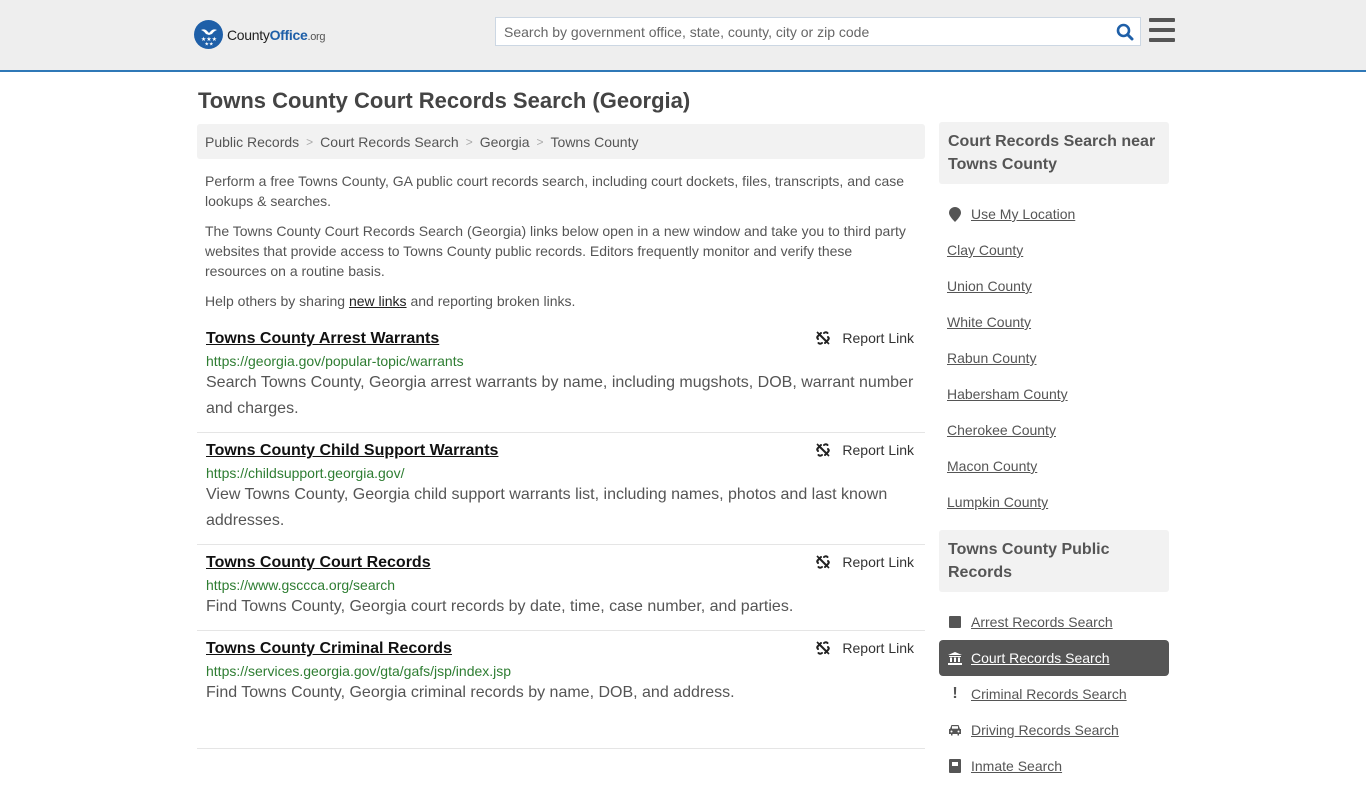 Image resolution: width=1366 pixels, height=792 pixels. I want to click on use-my-location-item: Use My Location, so click(1054, 214).